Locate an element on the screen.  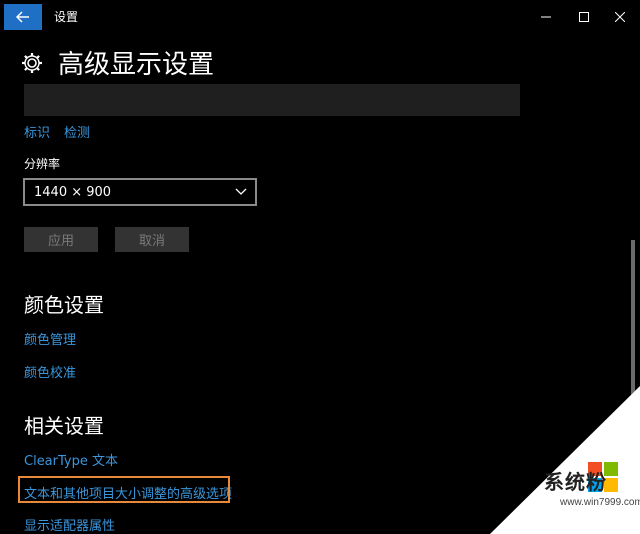
identify-link: 标识 is located at coordinates (37, 131).